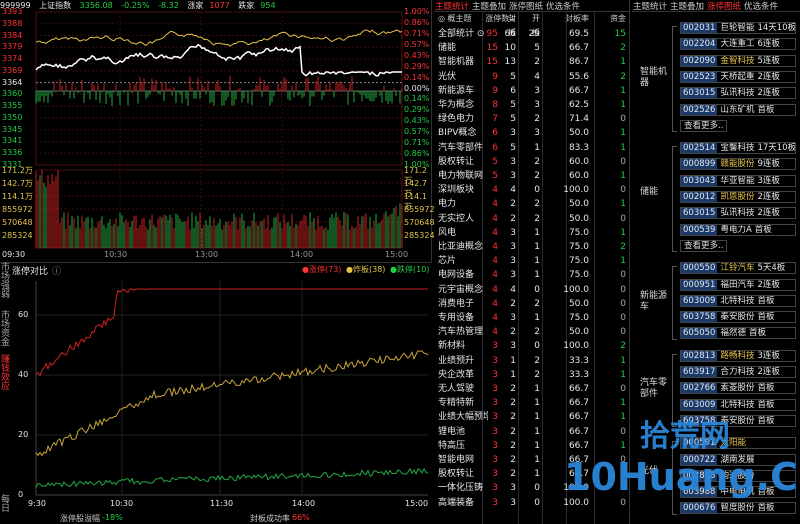 The width and height of the screenshot is (800, 524). Describe the element at coordinates (768, 284) in the screenshot. I see `stock-board-tag: 2连板` at that location.